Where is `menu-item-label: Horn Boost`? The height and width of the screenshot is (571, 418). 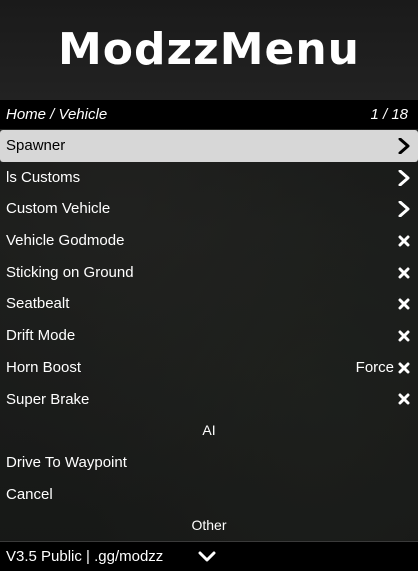
menu-item-label: Horn Boost is located at coordinates (44, 367).